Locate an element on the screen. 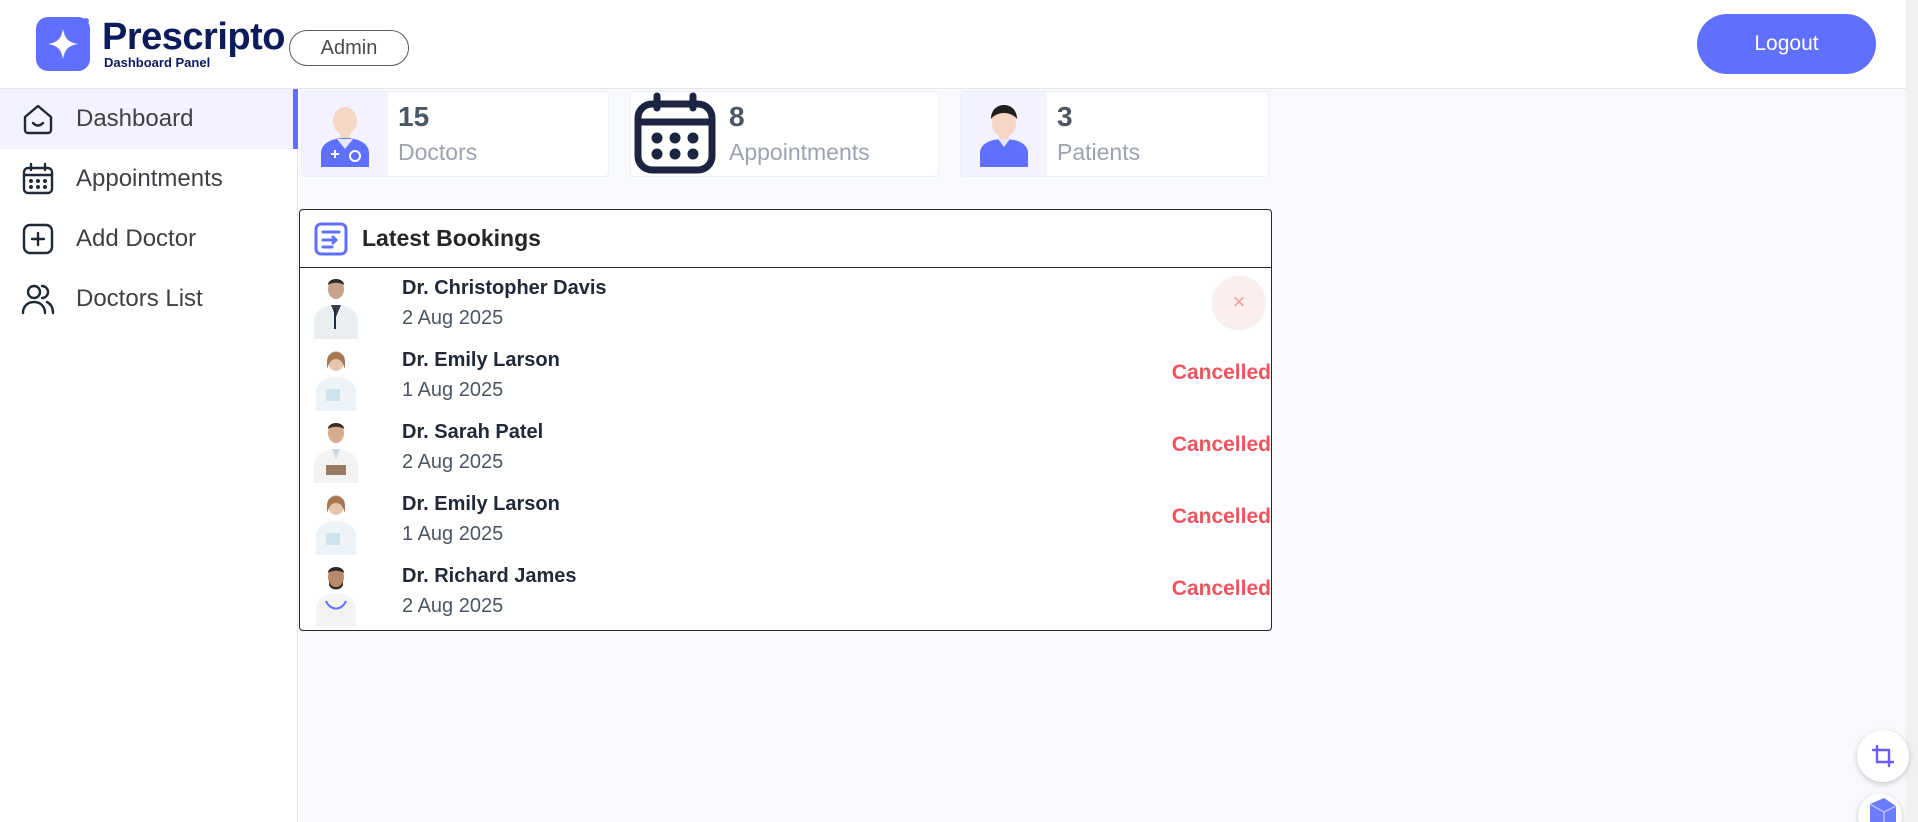 This screenshot has width=1918, height=822. logo-mark-icon is located at coordinates (63, 44).